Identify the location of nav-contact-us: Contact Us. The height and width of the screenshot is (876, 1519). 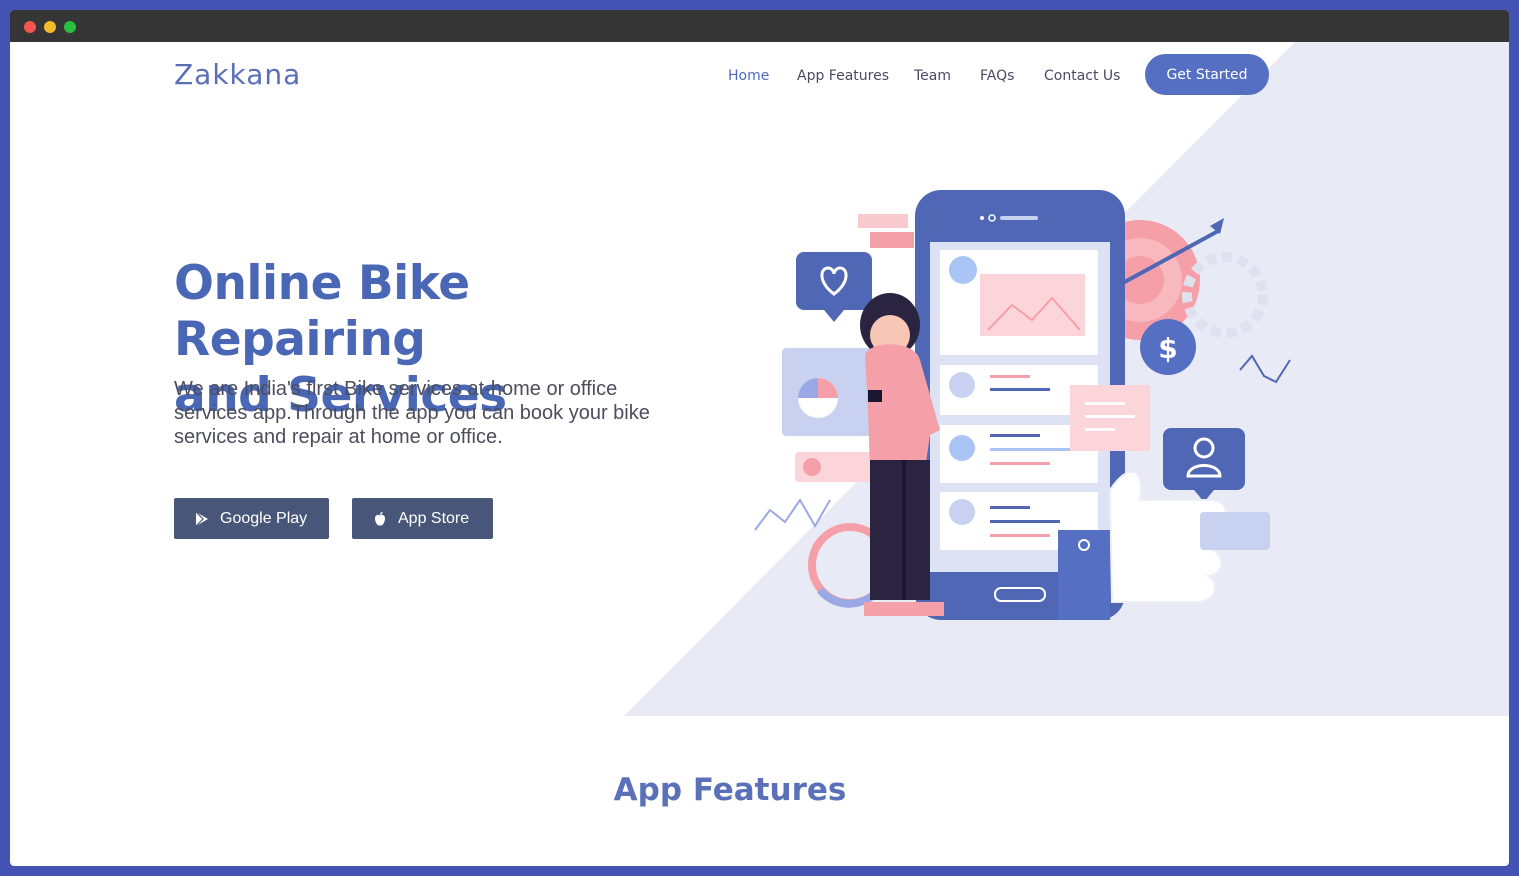
(1082, 76).